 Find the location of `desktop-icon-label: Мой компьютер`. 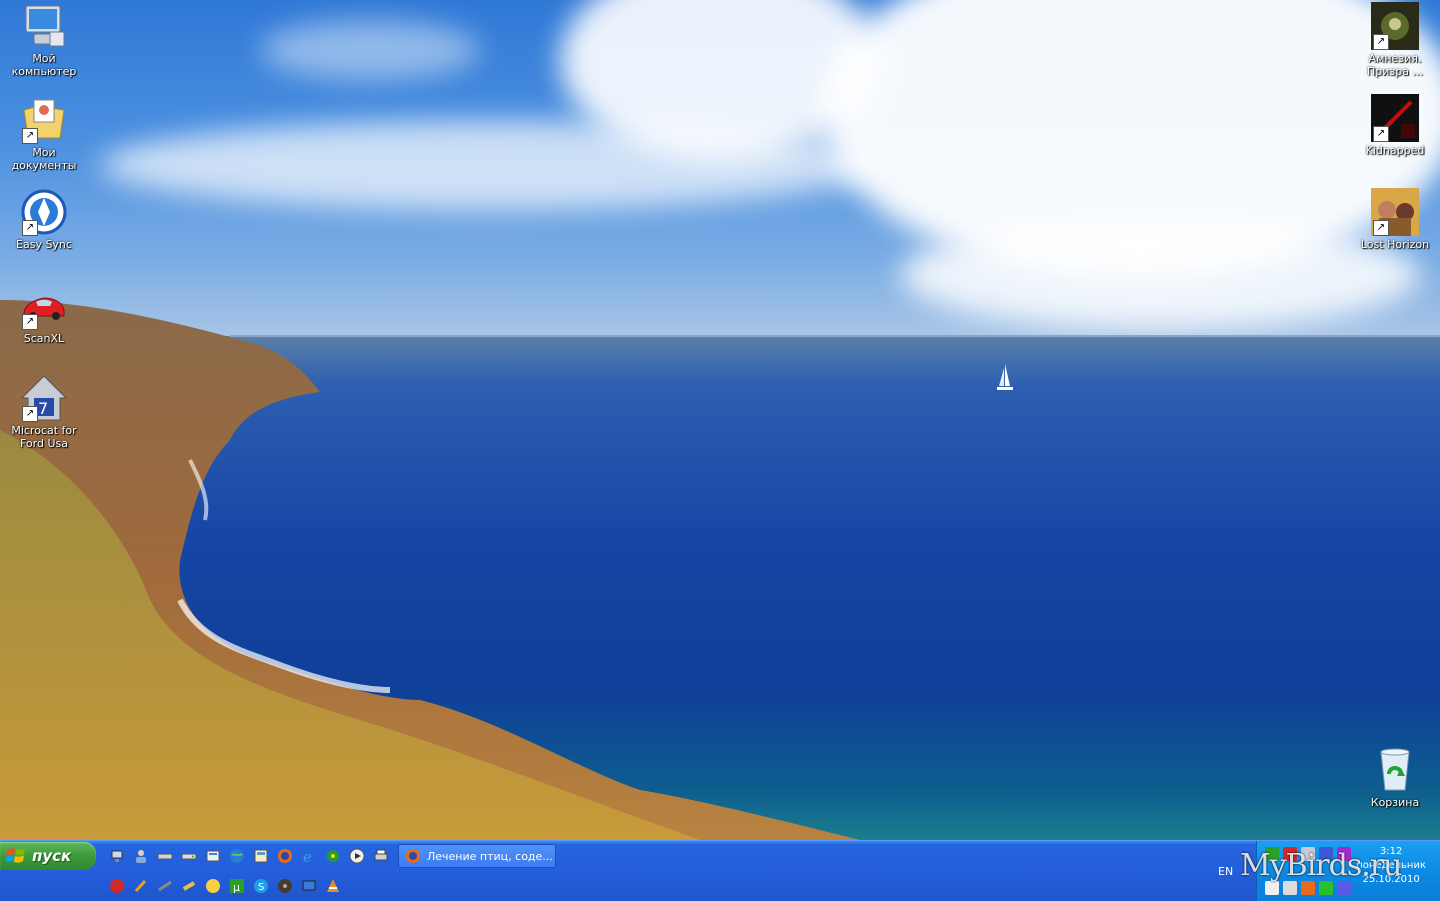

desktop-icon-label: Мой компьютер is located at coordinates (44, 65).